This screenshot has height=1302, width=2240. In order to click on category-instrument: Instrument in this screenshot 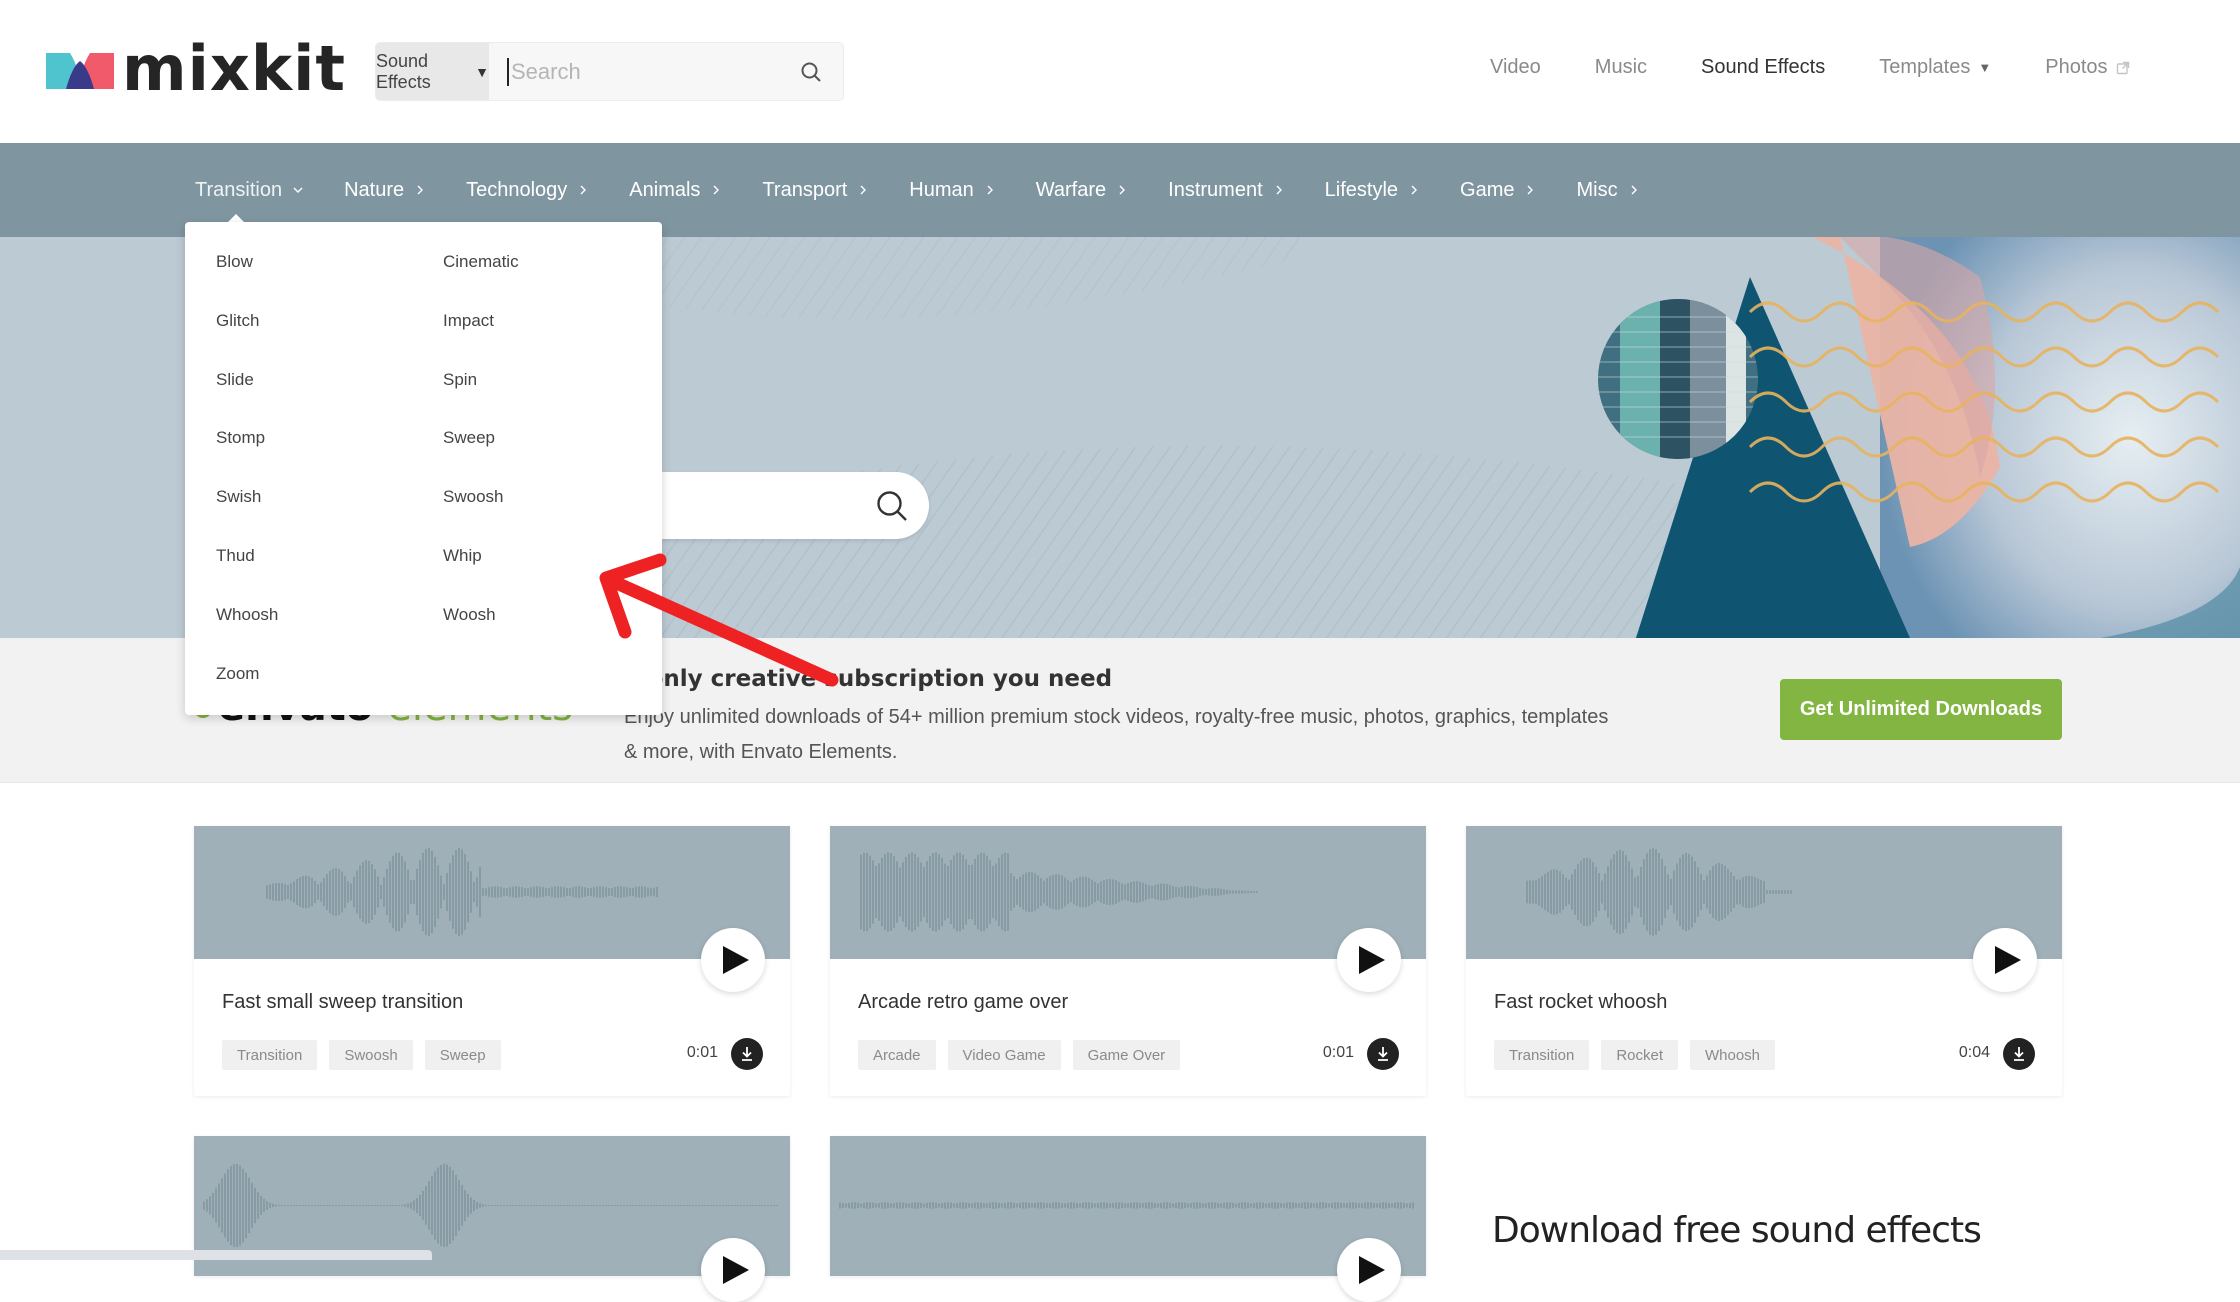, I will do `click(1226, 190)`.